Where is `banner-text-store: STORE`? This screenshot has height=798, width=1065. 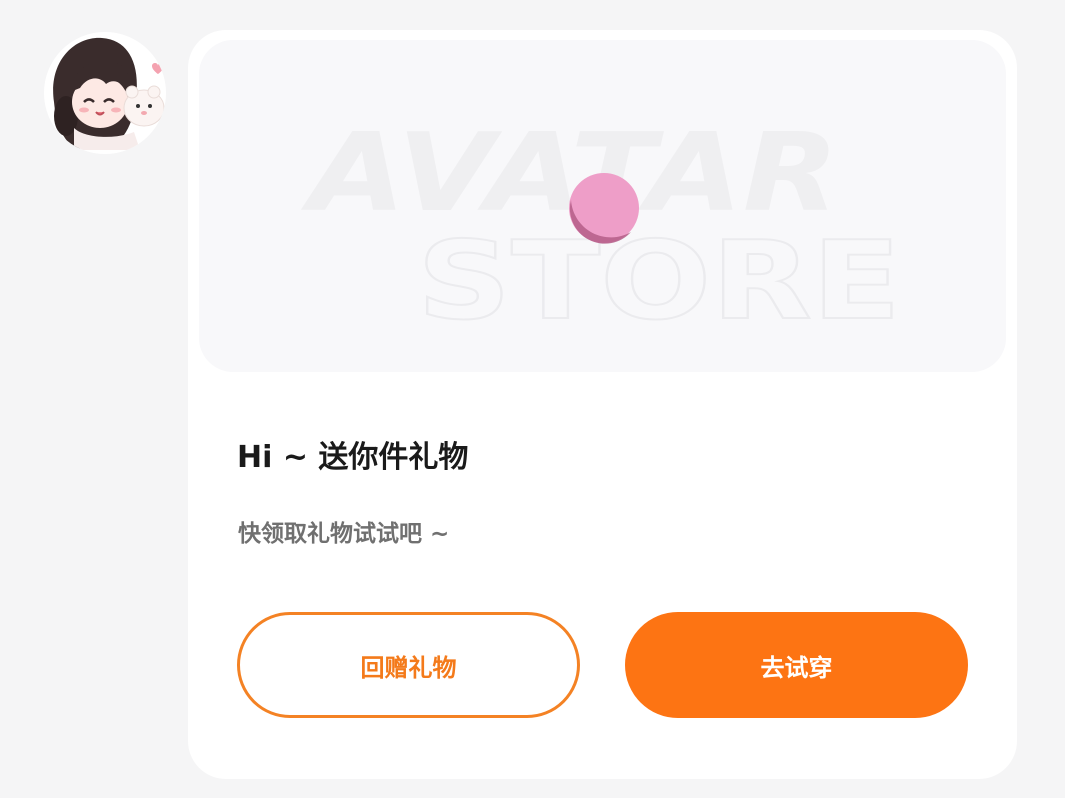 banner-text-store: STORE is located at coordinates (659, 281).